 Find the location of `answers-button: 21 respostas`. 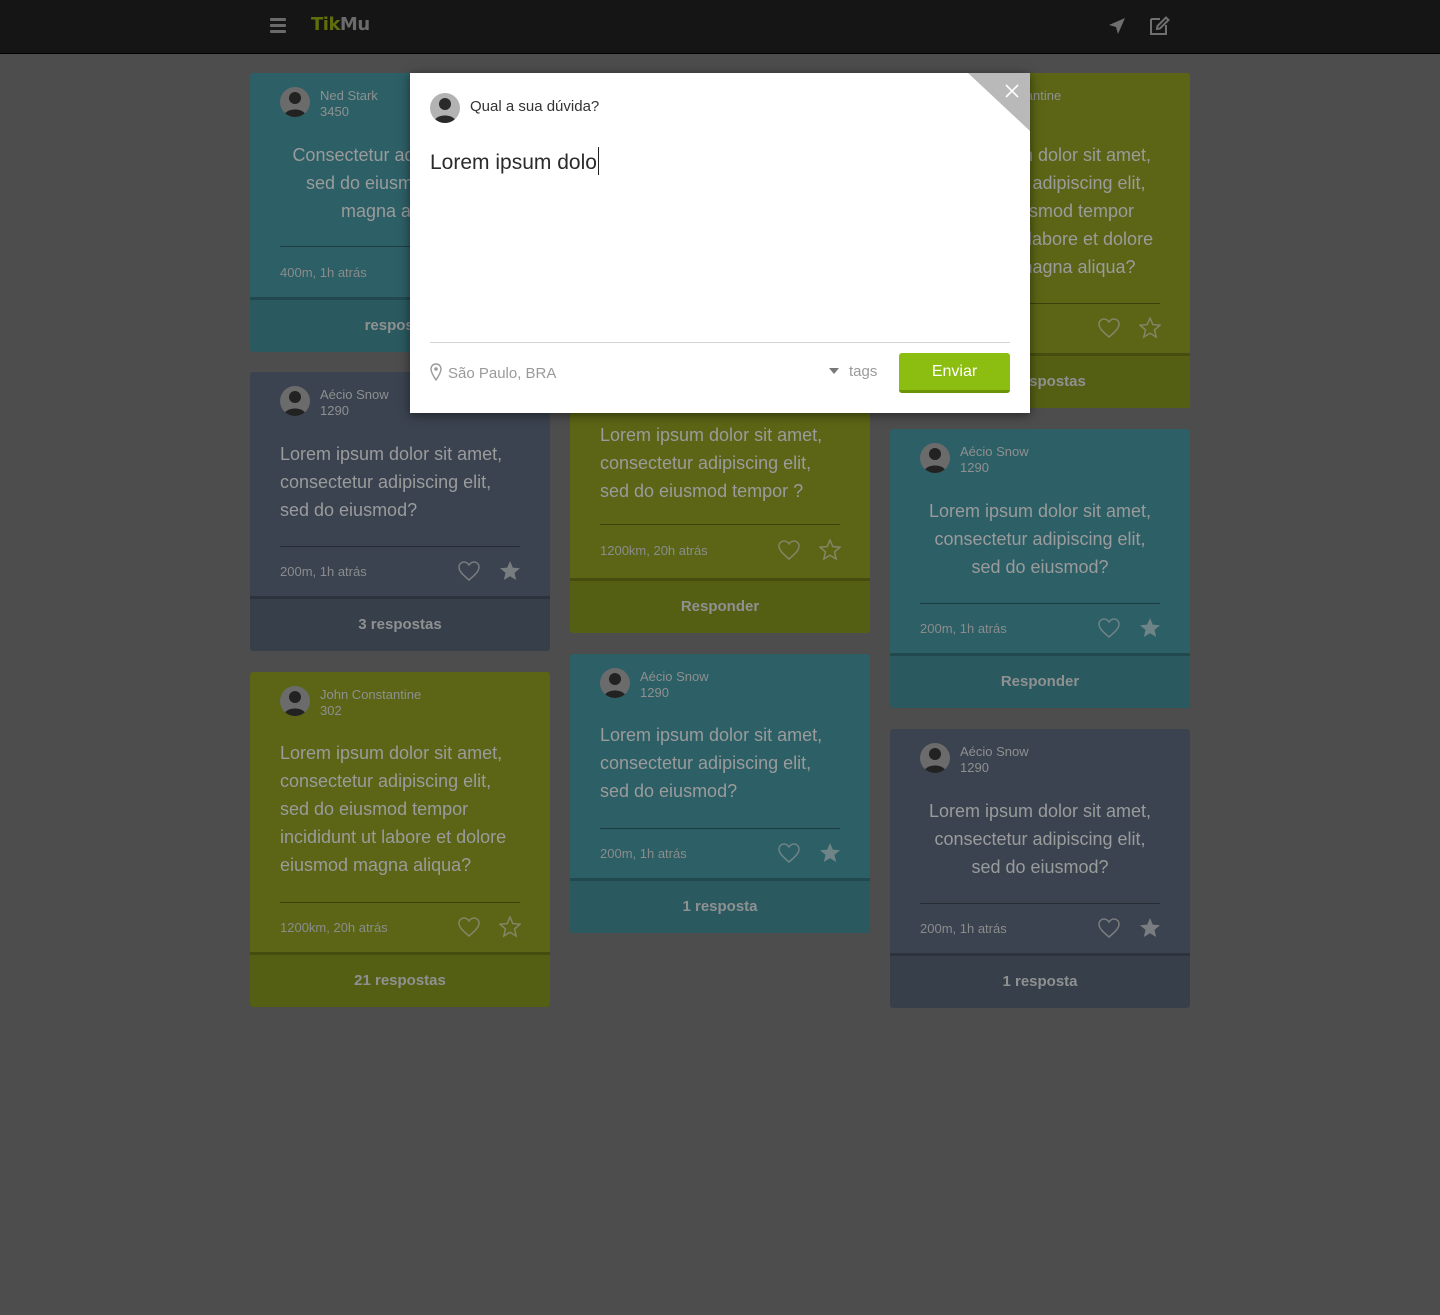

answers-button: 21 respostas is located at coordinates (400, 979).